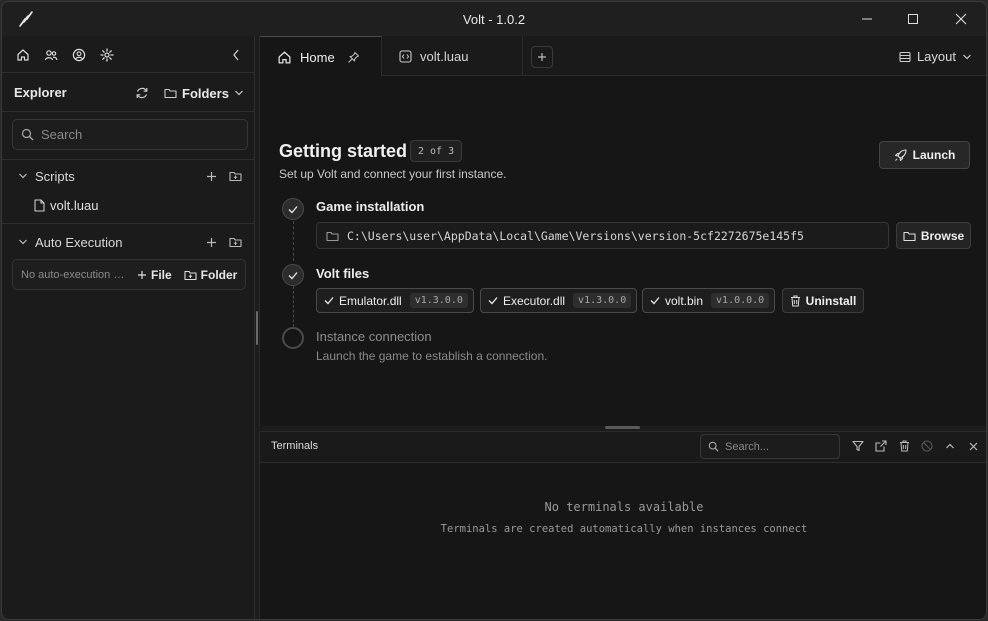 The image size is (988, 621). I want to click on refresh-button, so click(142, 93).